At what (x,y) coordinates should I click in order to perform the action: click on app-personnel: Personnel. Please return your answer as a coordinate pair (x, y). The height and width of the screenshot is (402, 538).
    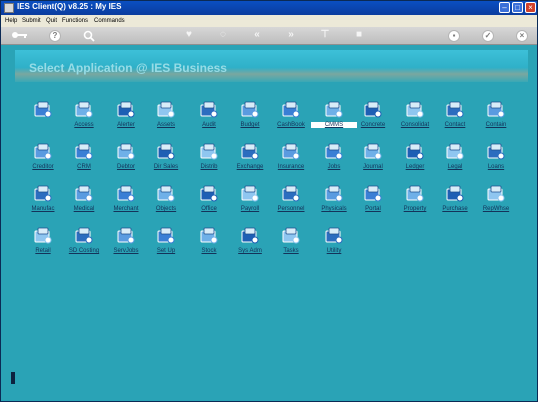
    Looking at the image, I should click on (291, 203).